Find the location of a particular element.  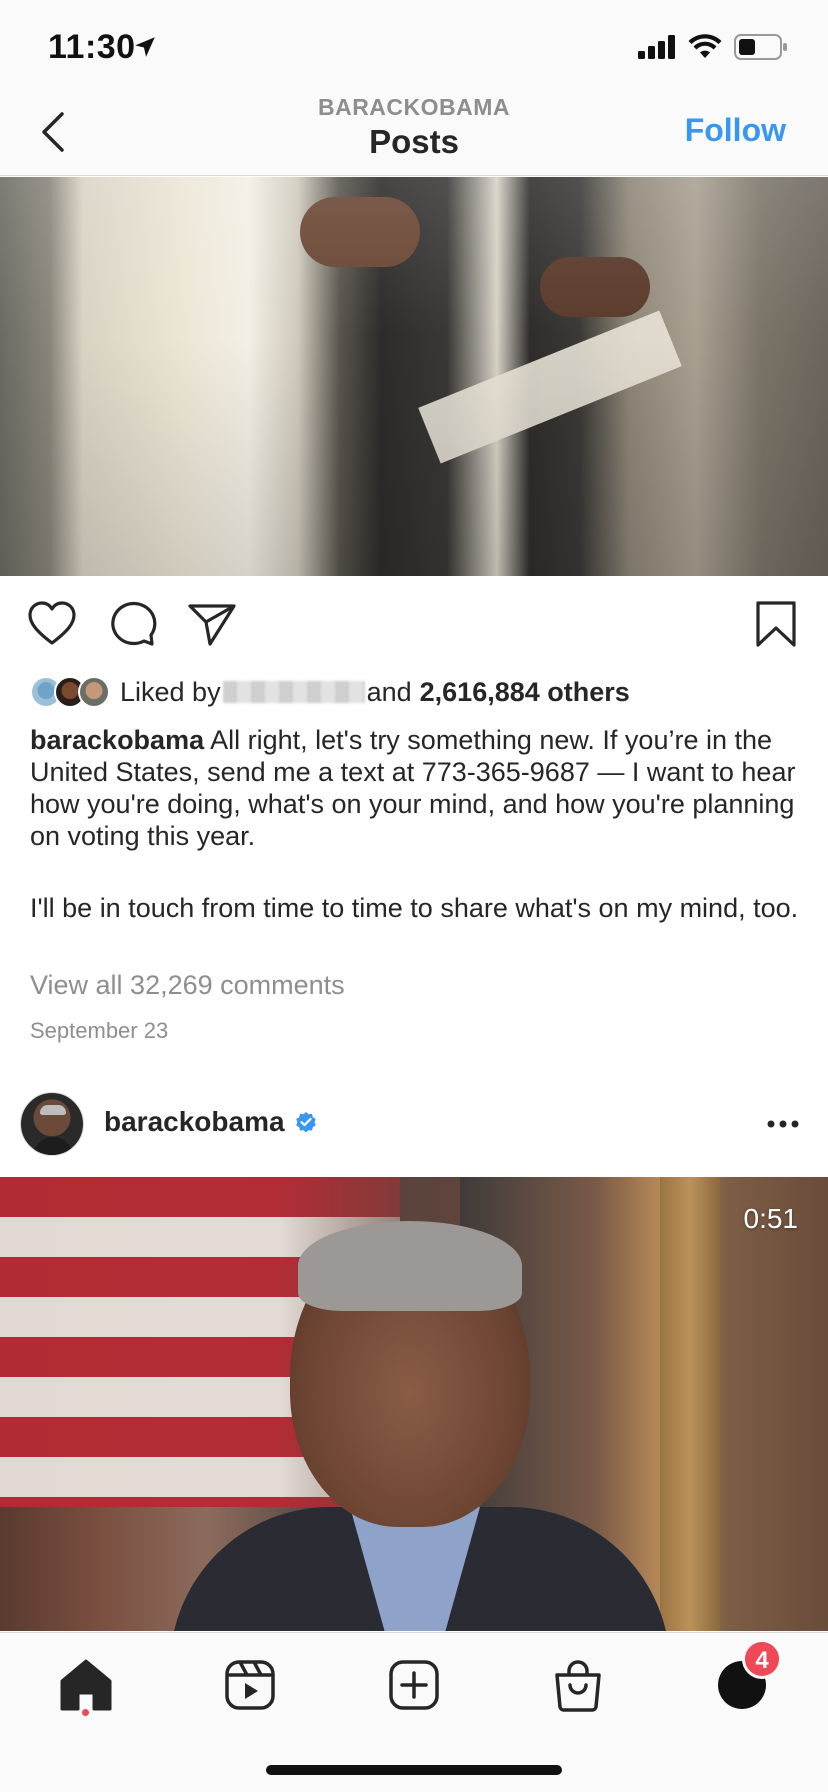

comment-icon is located at coordinates (132, 624).